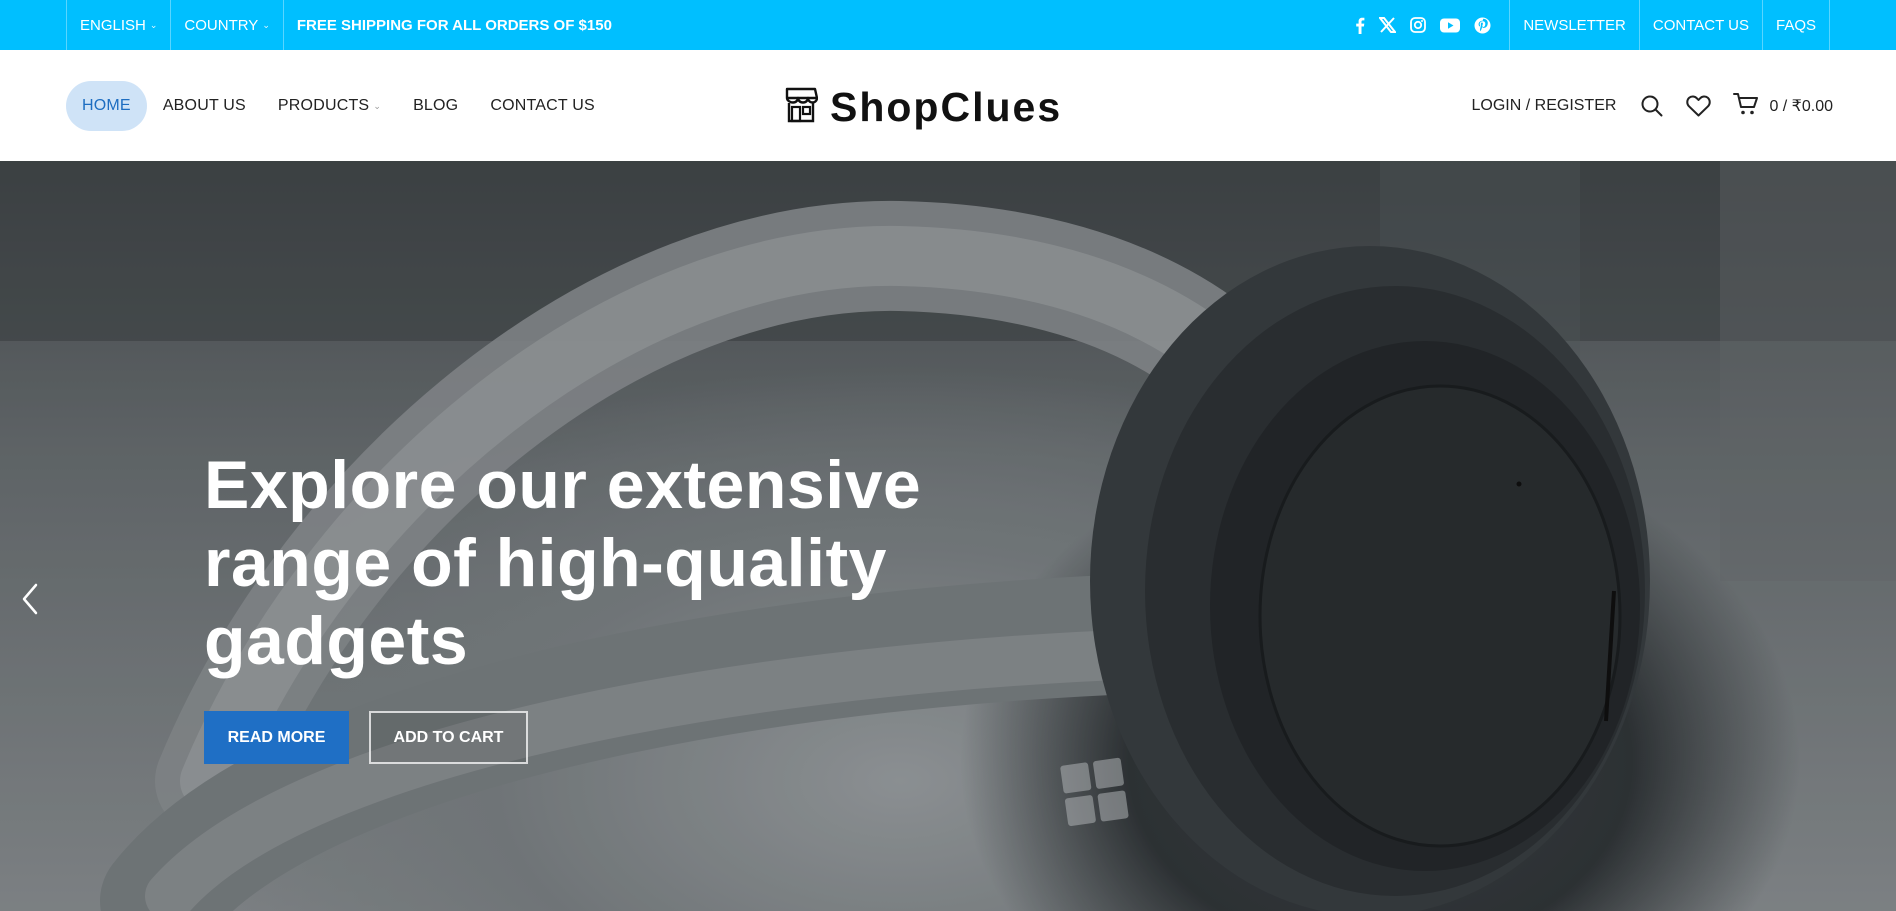  Describe the element at coordinates (113, 25) in the screenshot. I see `language-label: ENGLISH` at that location.